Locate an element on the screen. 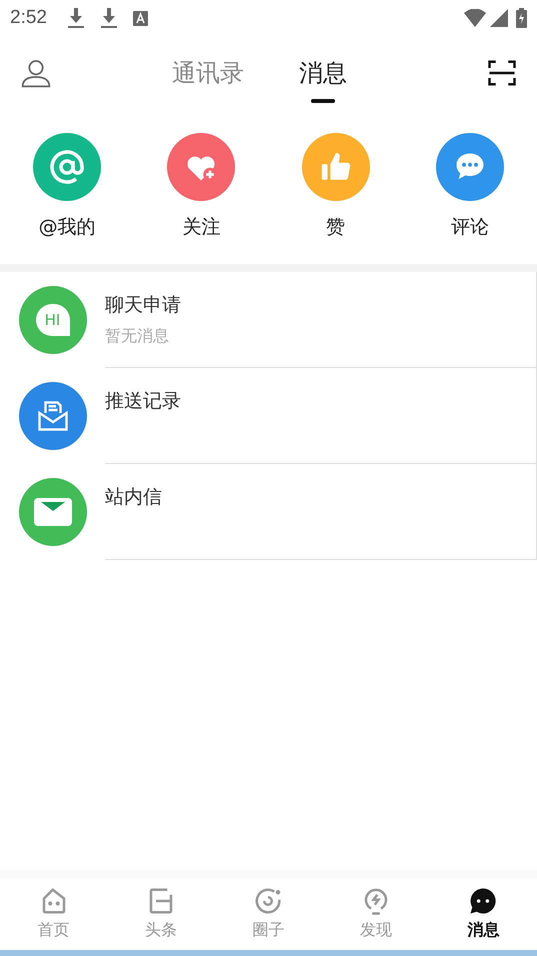  hi-bubble-icon: HI is located at coordinates (53, 320).